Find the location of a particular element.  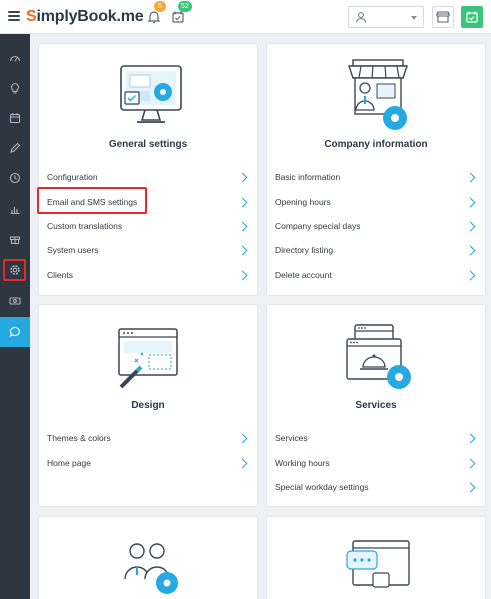

money-icon is located at coordinates (15, 301).